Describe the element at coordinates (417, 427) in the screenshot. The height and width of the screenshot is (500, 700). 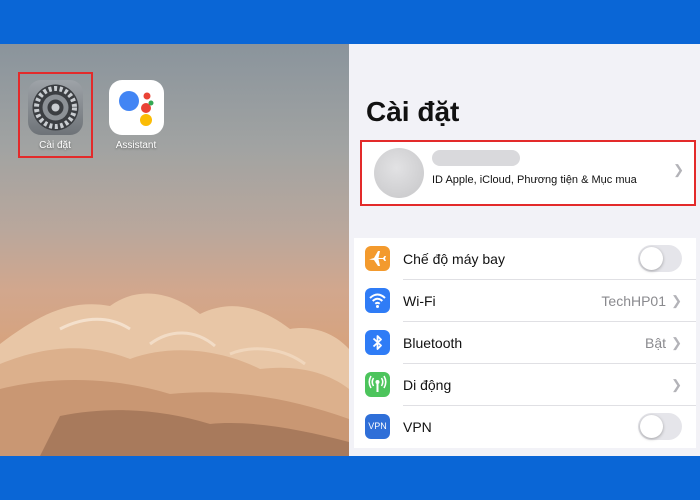
I see `row-label: VPN` at that location.